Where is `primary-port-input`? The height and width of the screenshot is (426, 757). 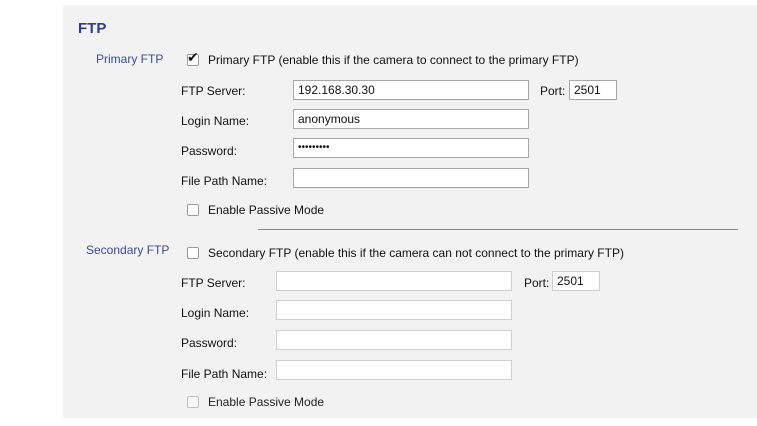
primary-port-input is located at coordinates (593, 90).